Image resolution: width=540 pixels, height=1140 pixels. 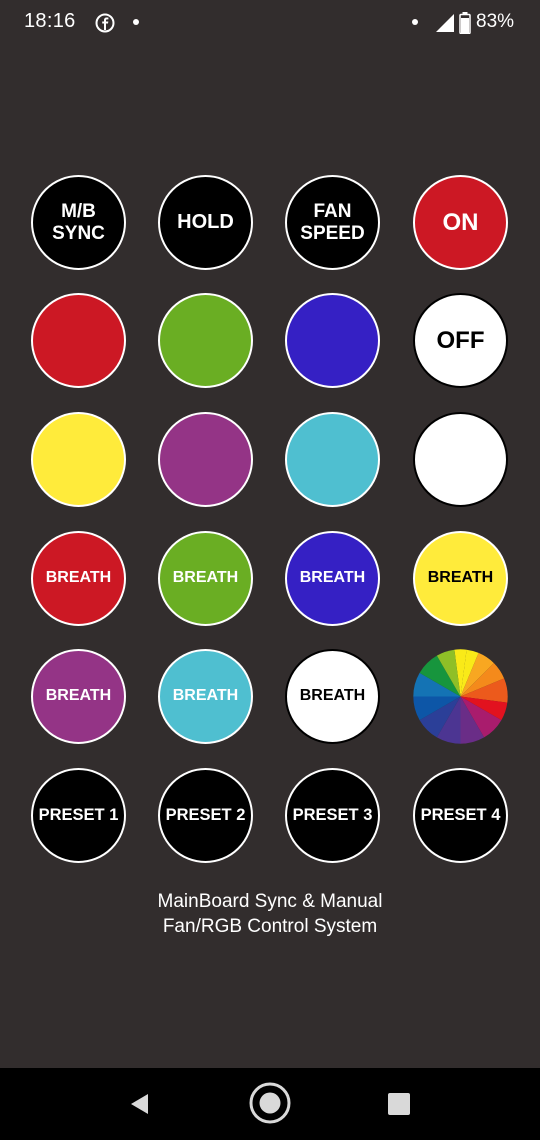 I want to click on preset-1-label: PRESET 1, so click(x=78, y=815).